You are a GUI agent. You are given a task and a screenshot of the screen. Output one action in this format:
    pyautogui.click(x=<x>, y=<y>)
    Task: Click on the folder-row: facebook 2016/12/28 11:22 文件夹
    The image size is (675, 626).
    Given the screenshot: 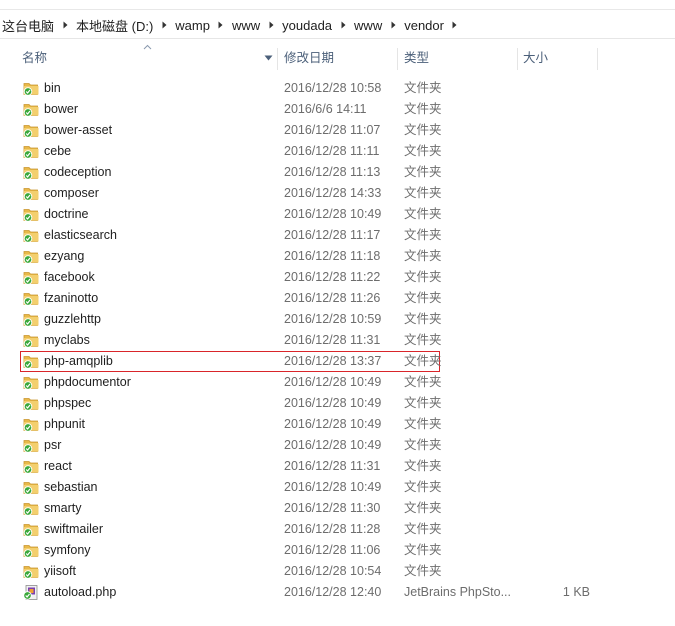 What is the action you would take?
    pyautogui.click(x=231, y=277)
    